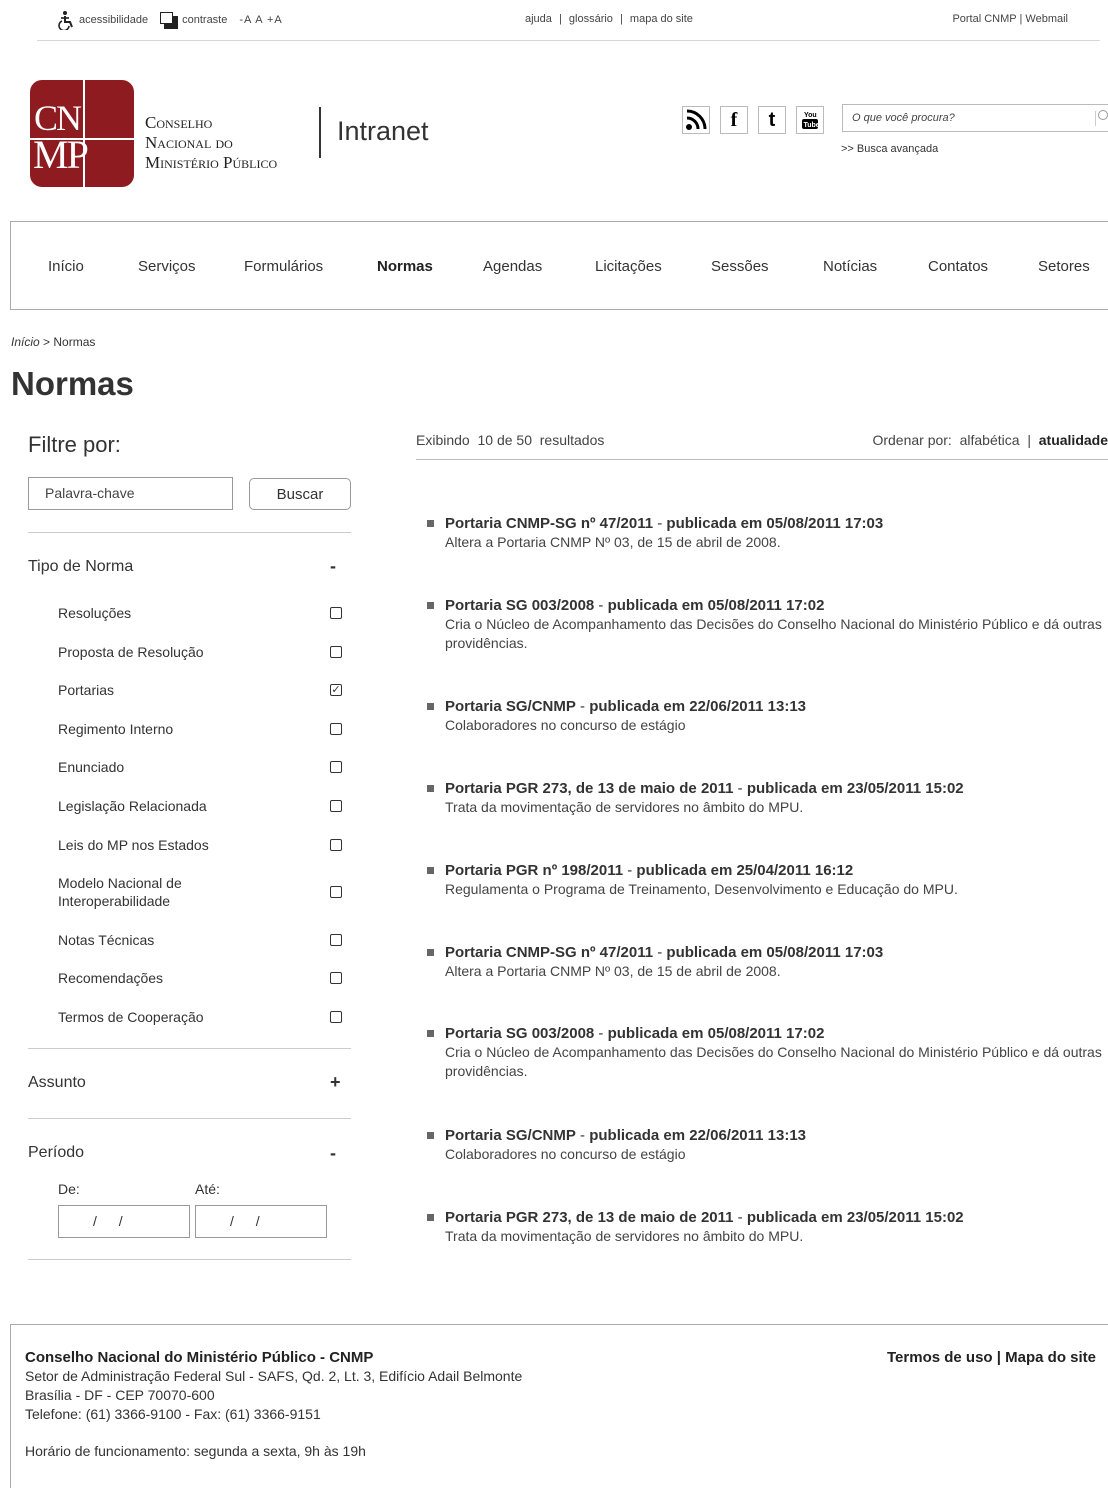  I want to click on twitter-icon: t, so click(772, 120).